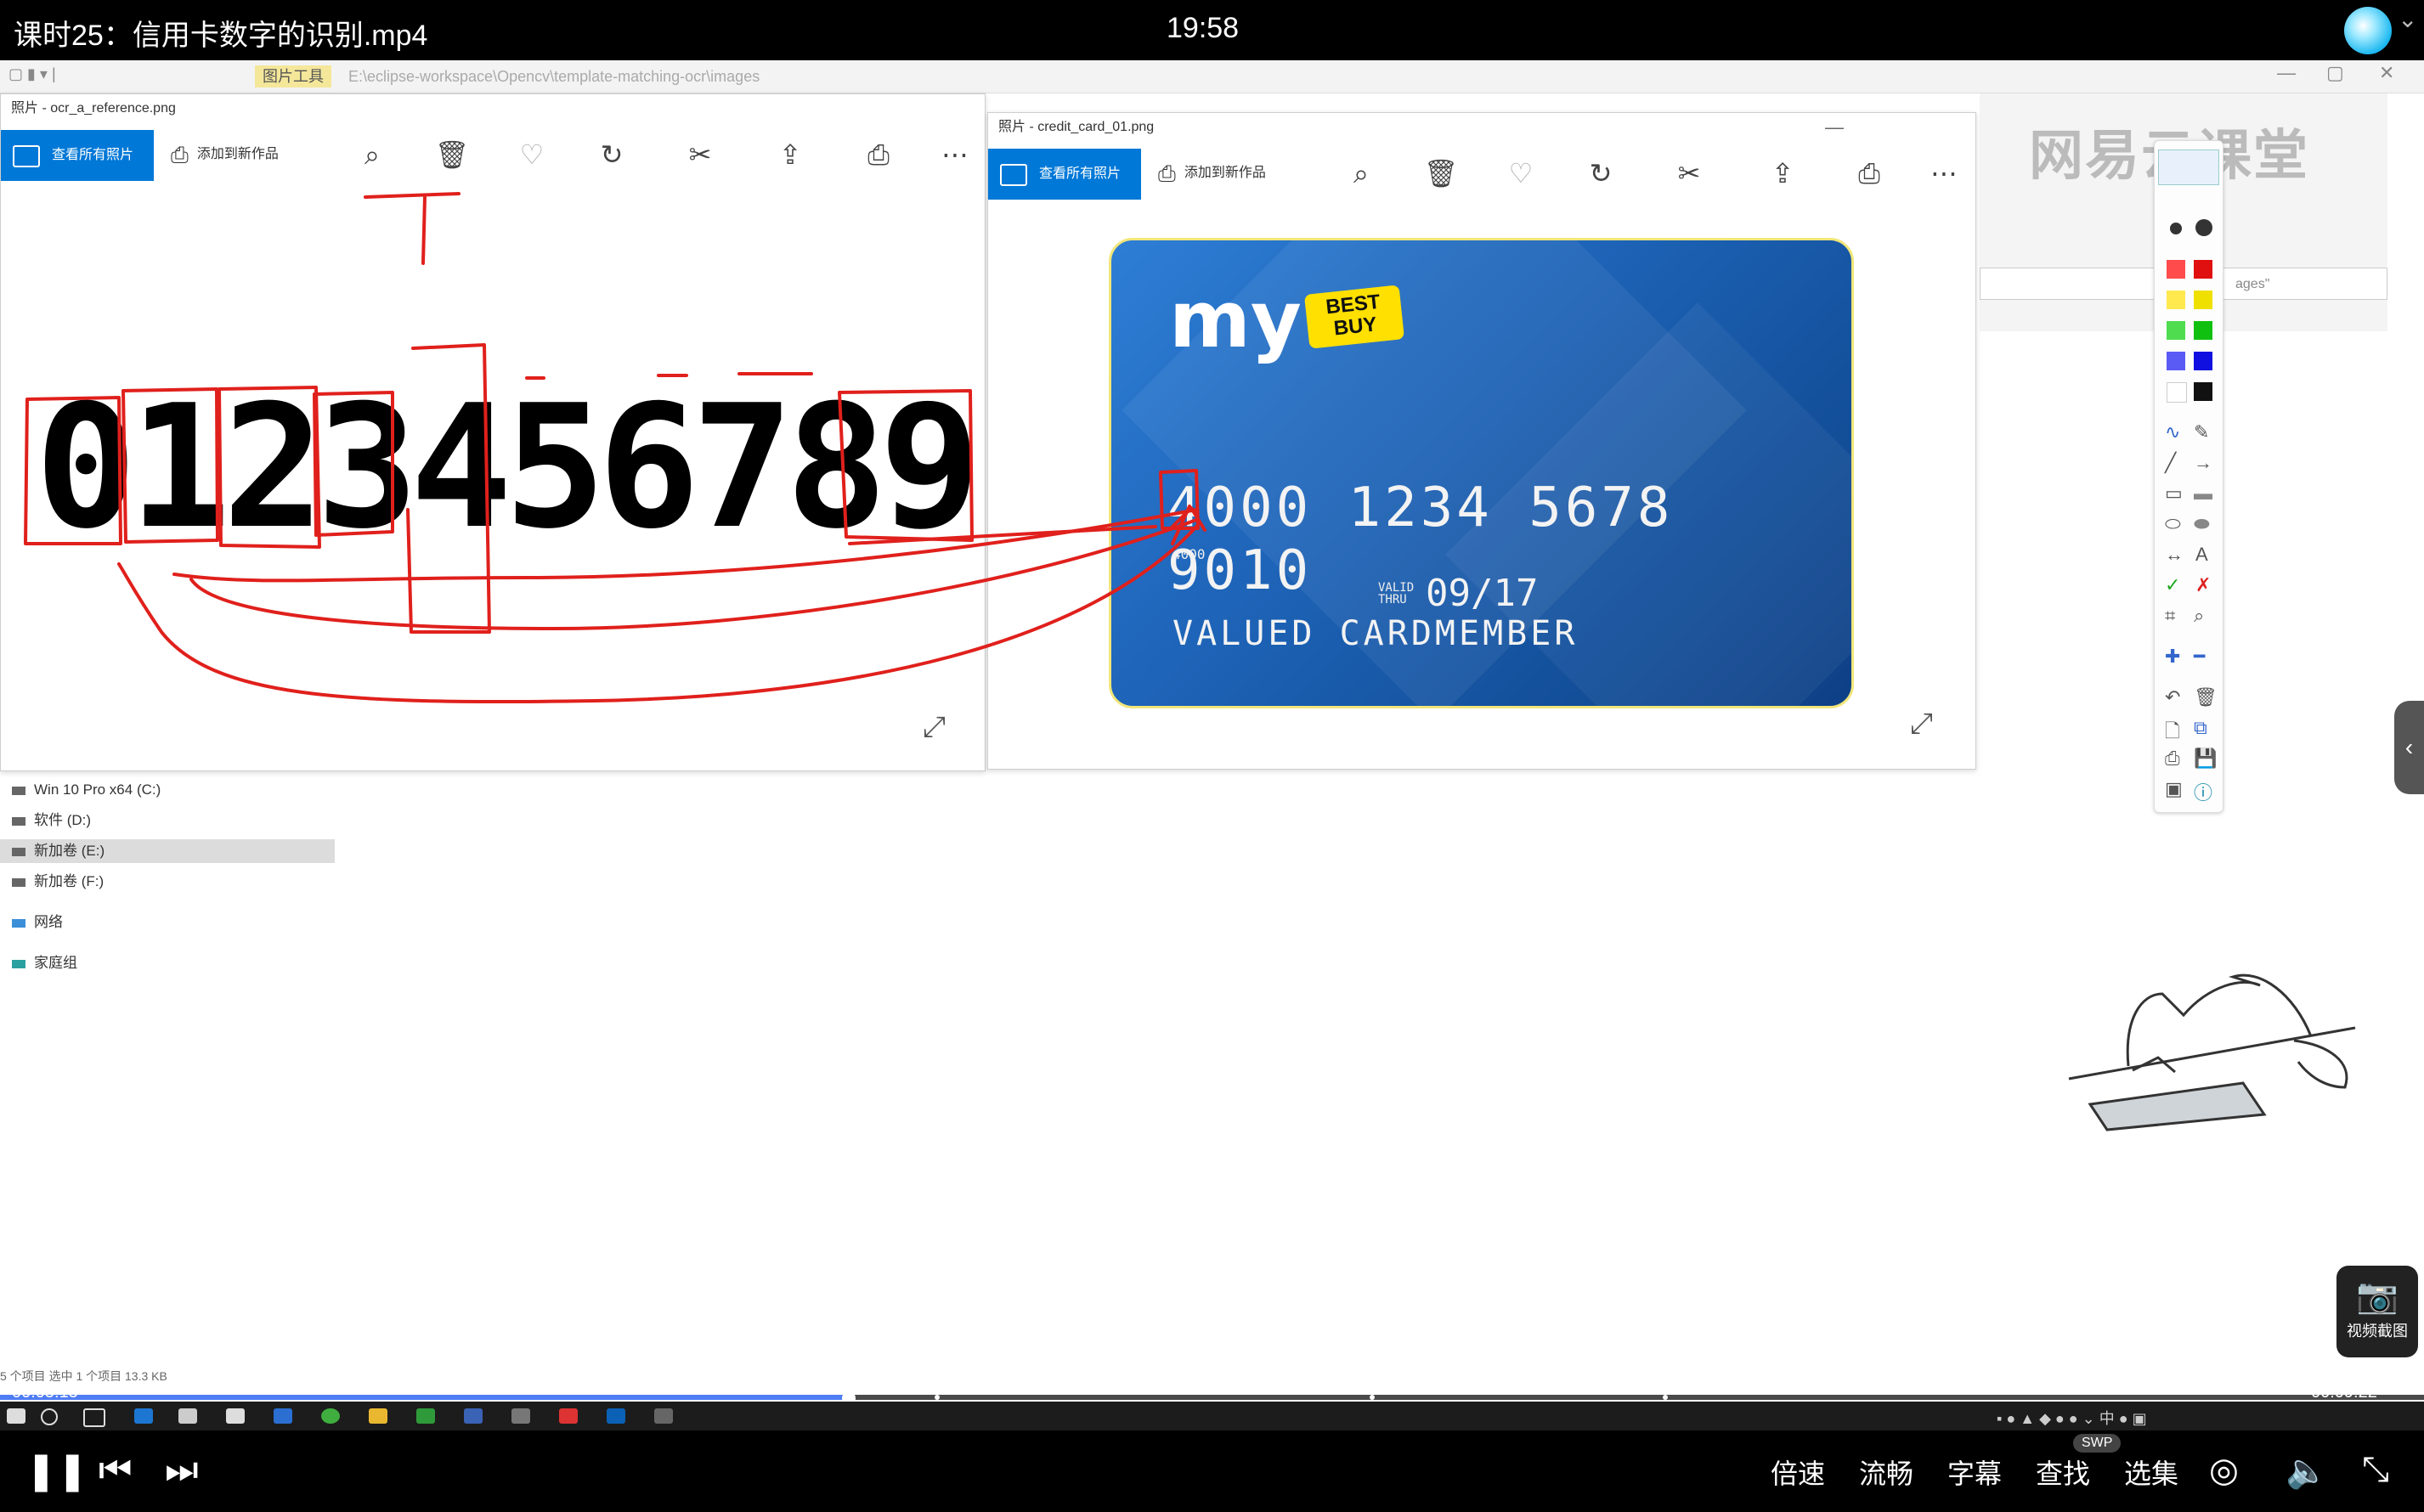 The height and width of the screenshot is (1512, 2424). Describe the element at coordinates (2224, 1470) in the screenshot. I see `settings-icon: ◎` at that location.